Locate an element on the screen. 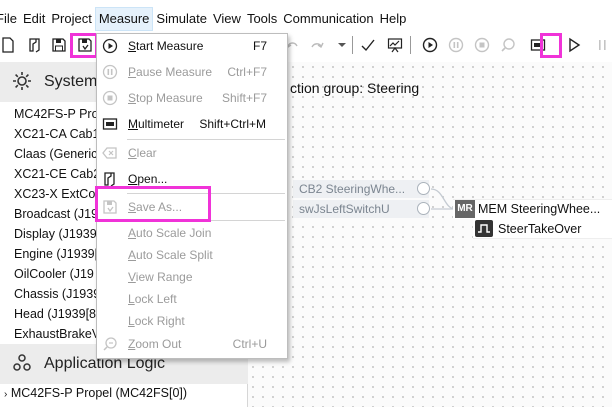 Image resolution: width=612 pixels, height=407 pixels. device-item: Claas (Generic is located at coordinates (55, 154).